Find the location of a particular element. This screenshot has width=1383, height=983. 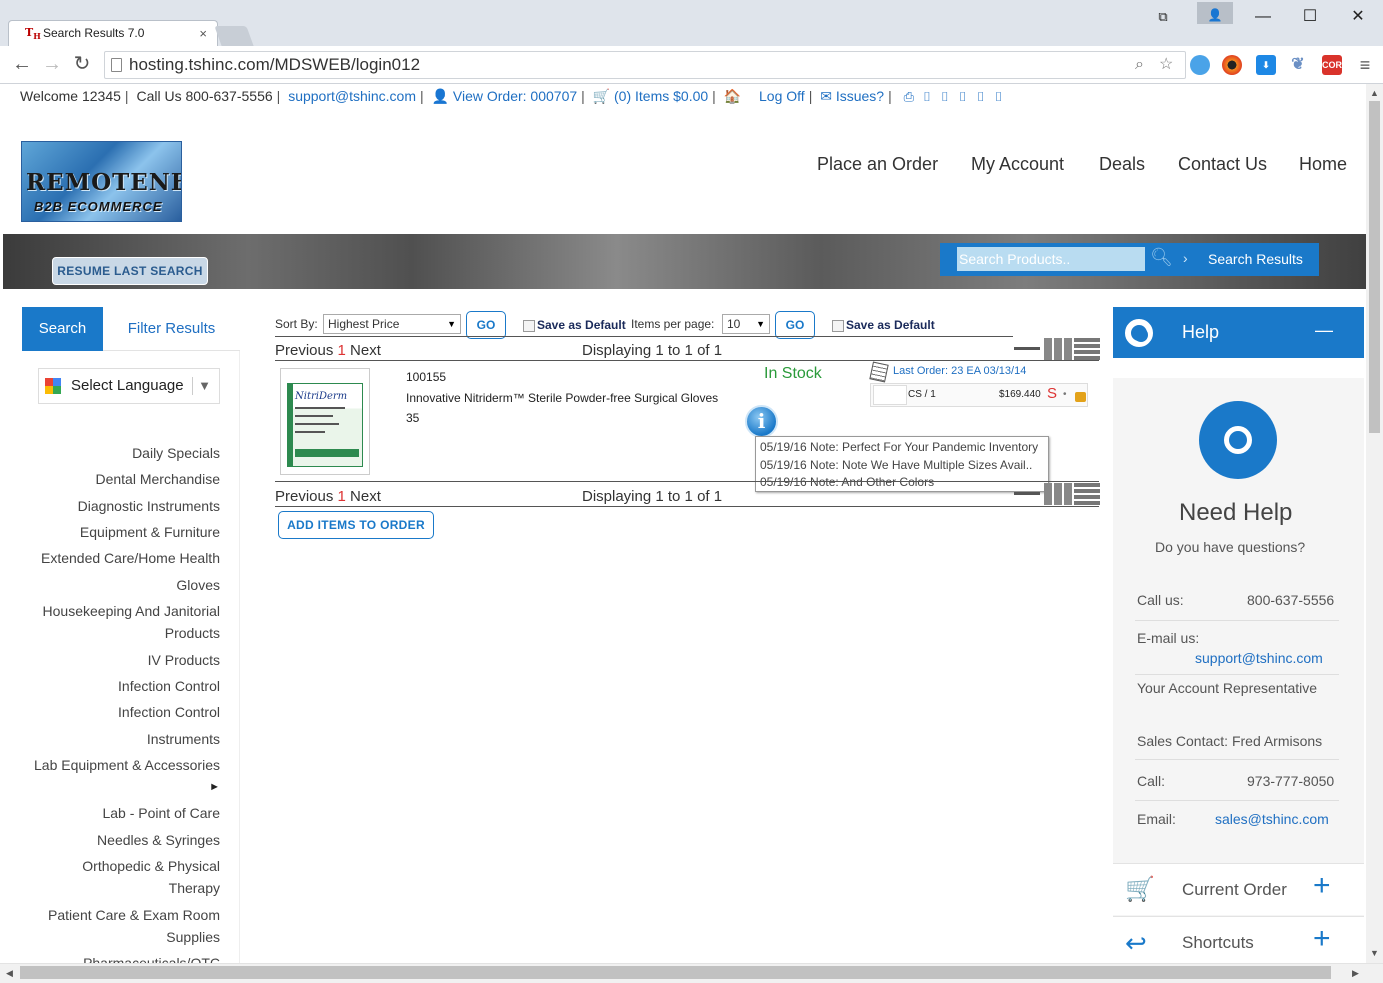

category-orthopedic-line2: Therapy is located at coordinates (194, 888).